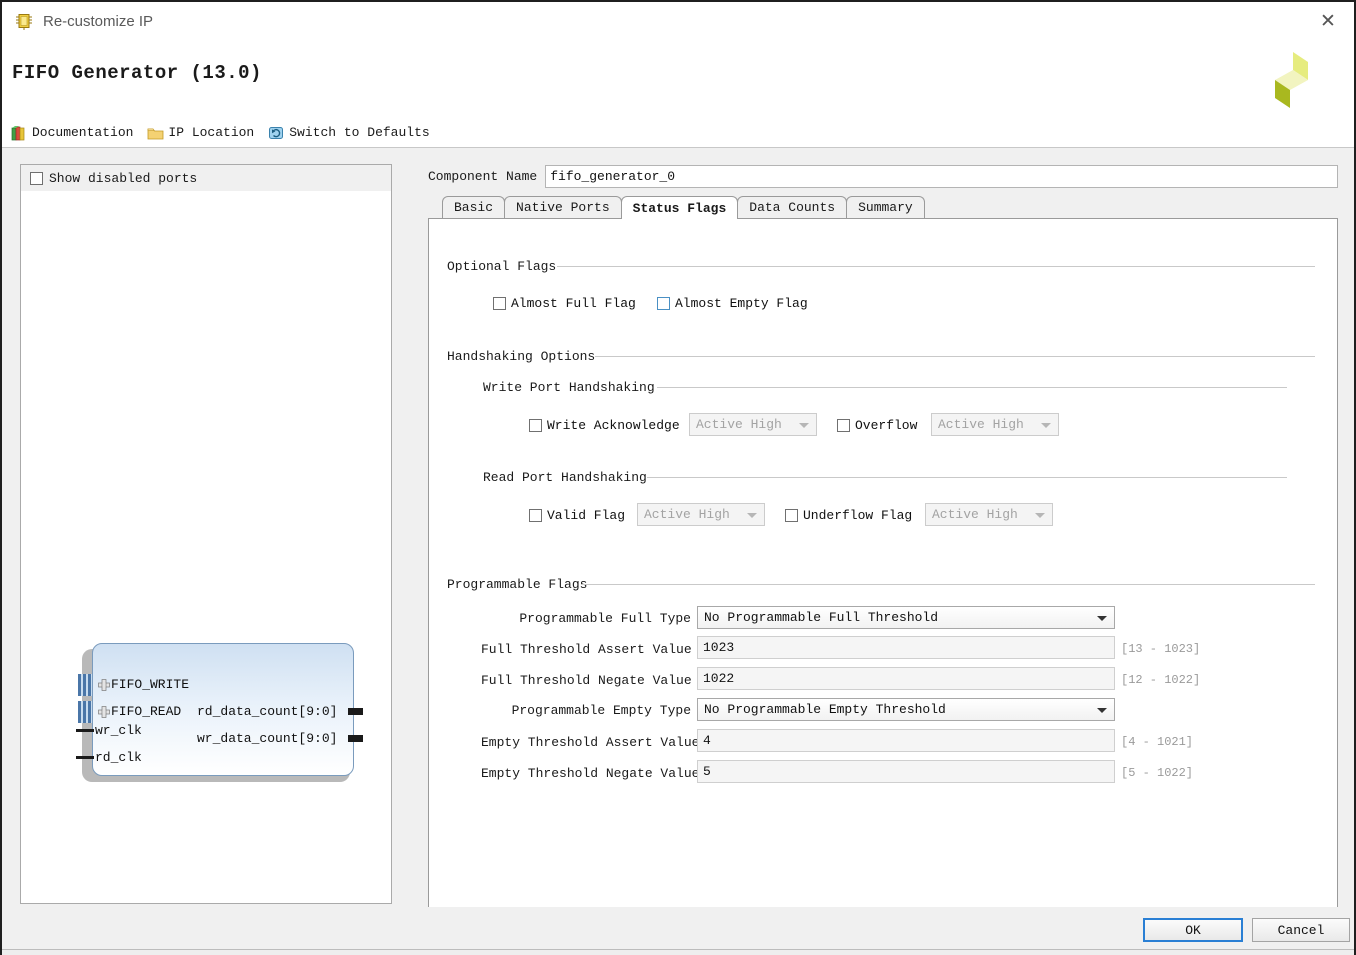 This screenshot has height=955, width=1356. Describe the element at coordinates (118, 730) in the screenshot. I see `port-label-wr-clk: wr_clk` at that location.